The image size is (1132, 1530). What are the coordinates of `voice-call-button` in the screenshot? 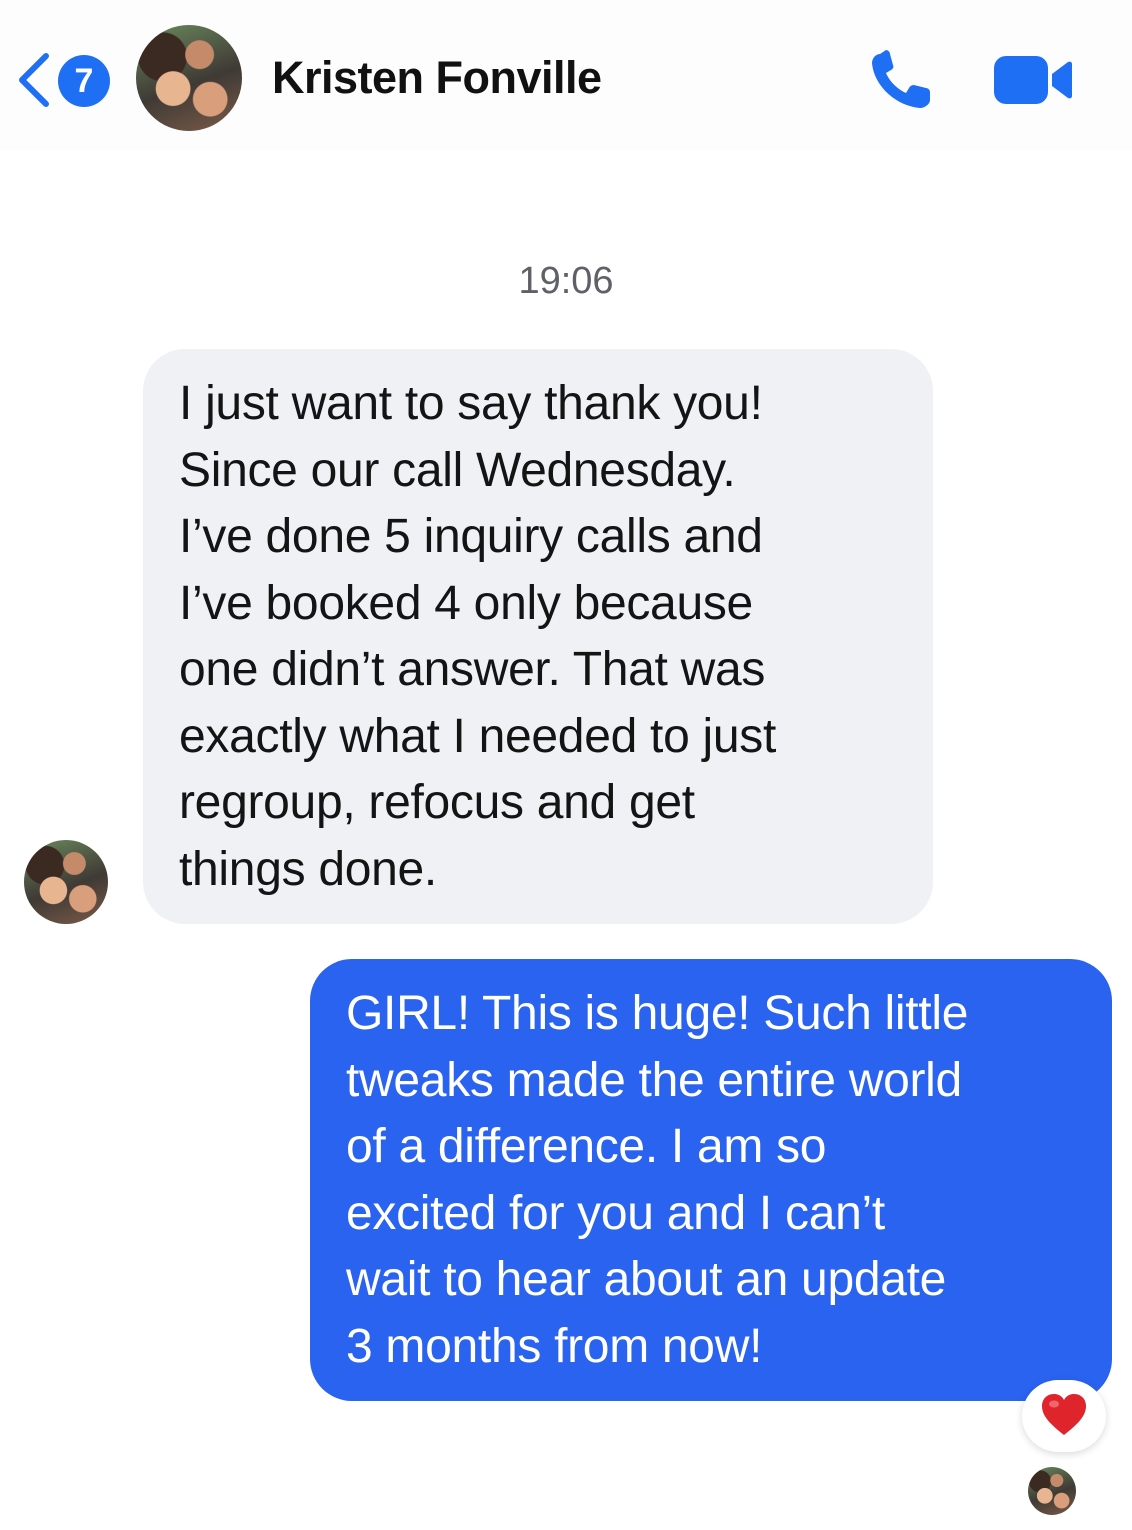 It's located at (902, 80).